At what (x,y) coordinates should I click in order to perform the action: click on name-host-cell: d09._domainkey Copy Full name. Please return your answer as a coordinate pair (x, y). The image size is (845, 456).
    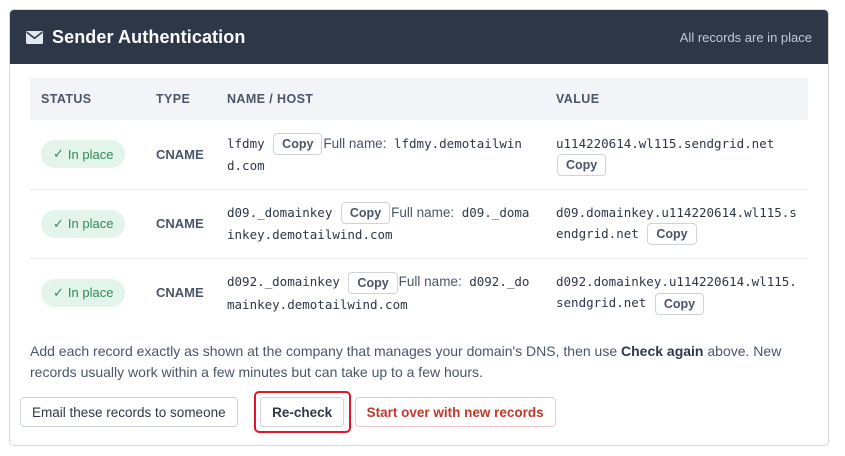
    Looking at the image, I should click on (380, 224).